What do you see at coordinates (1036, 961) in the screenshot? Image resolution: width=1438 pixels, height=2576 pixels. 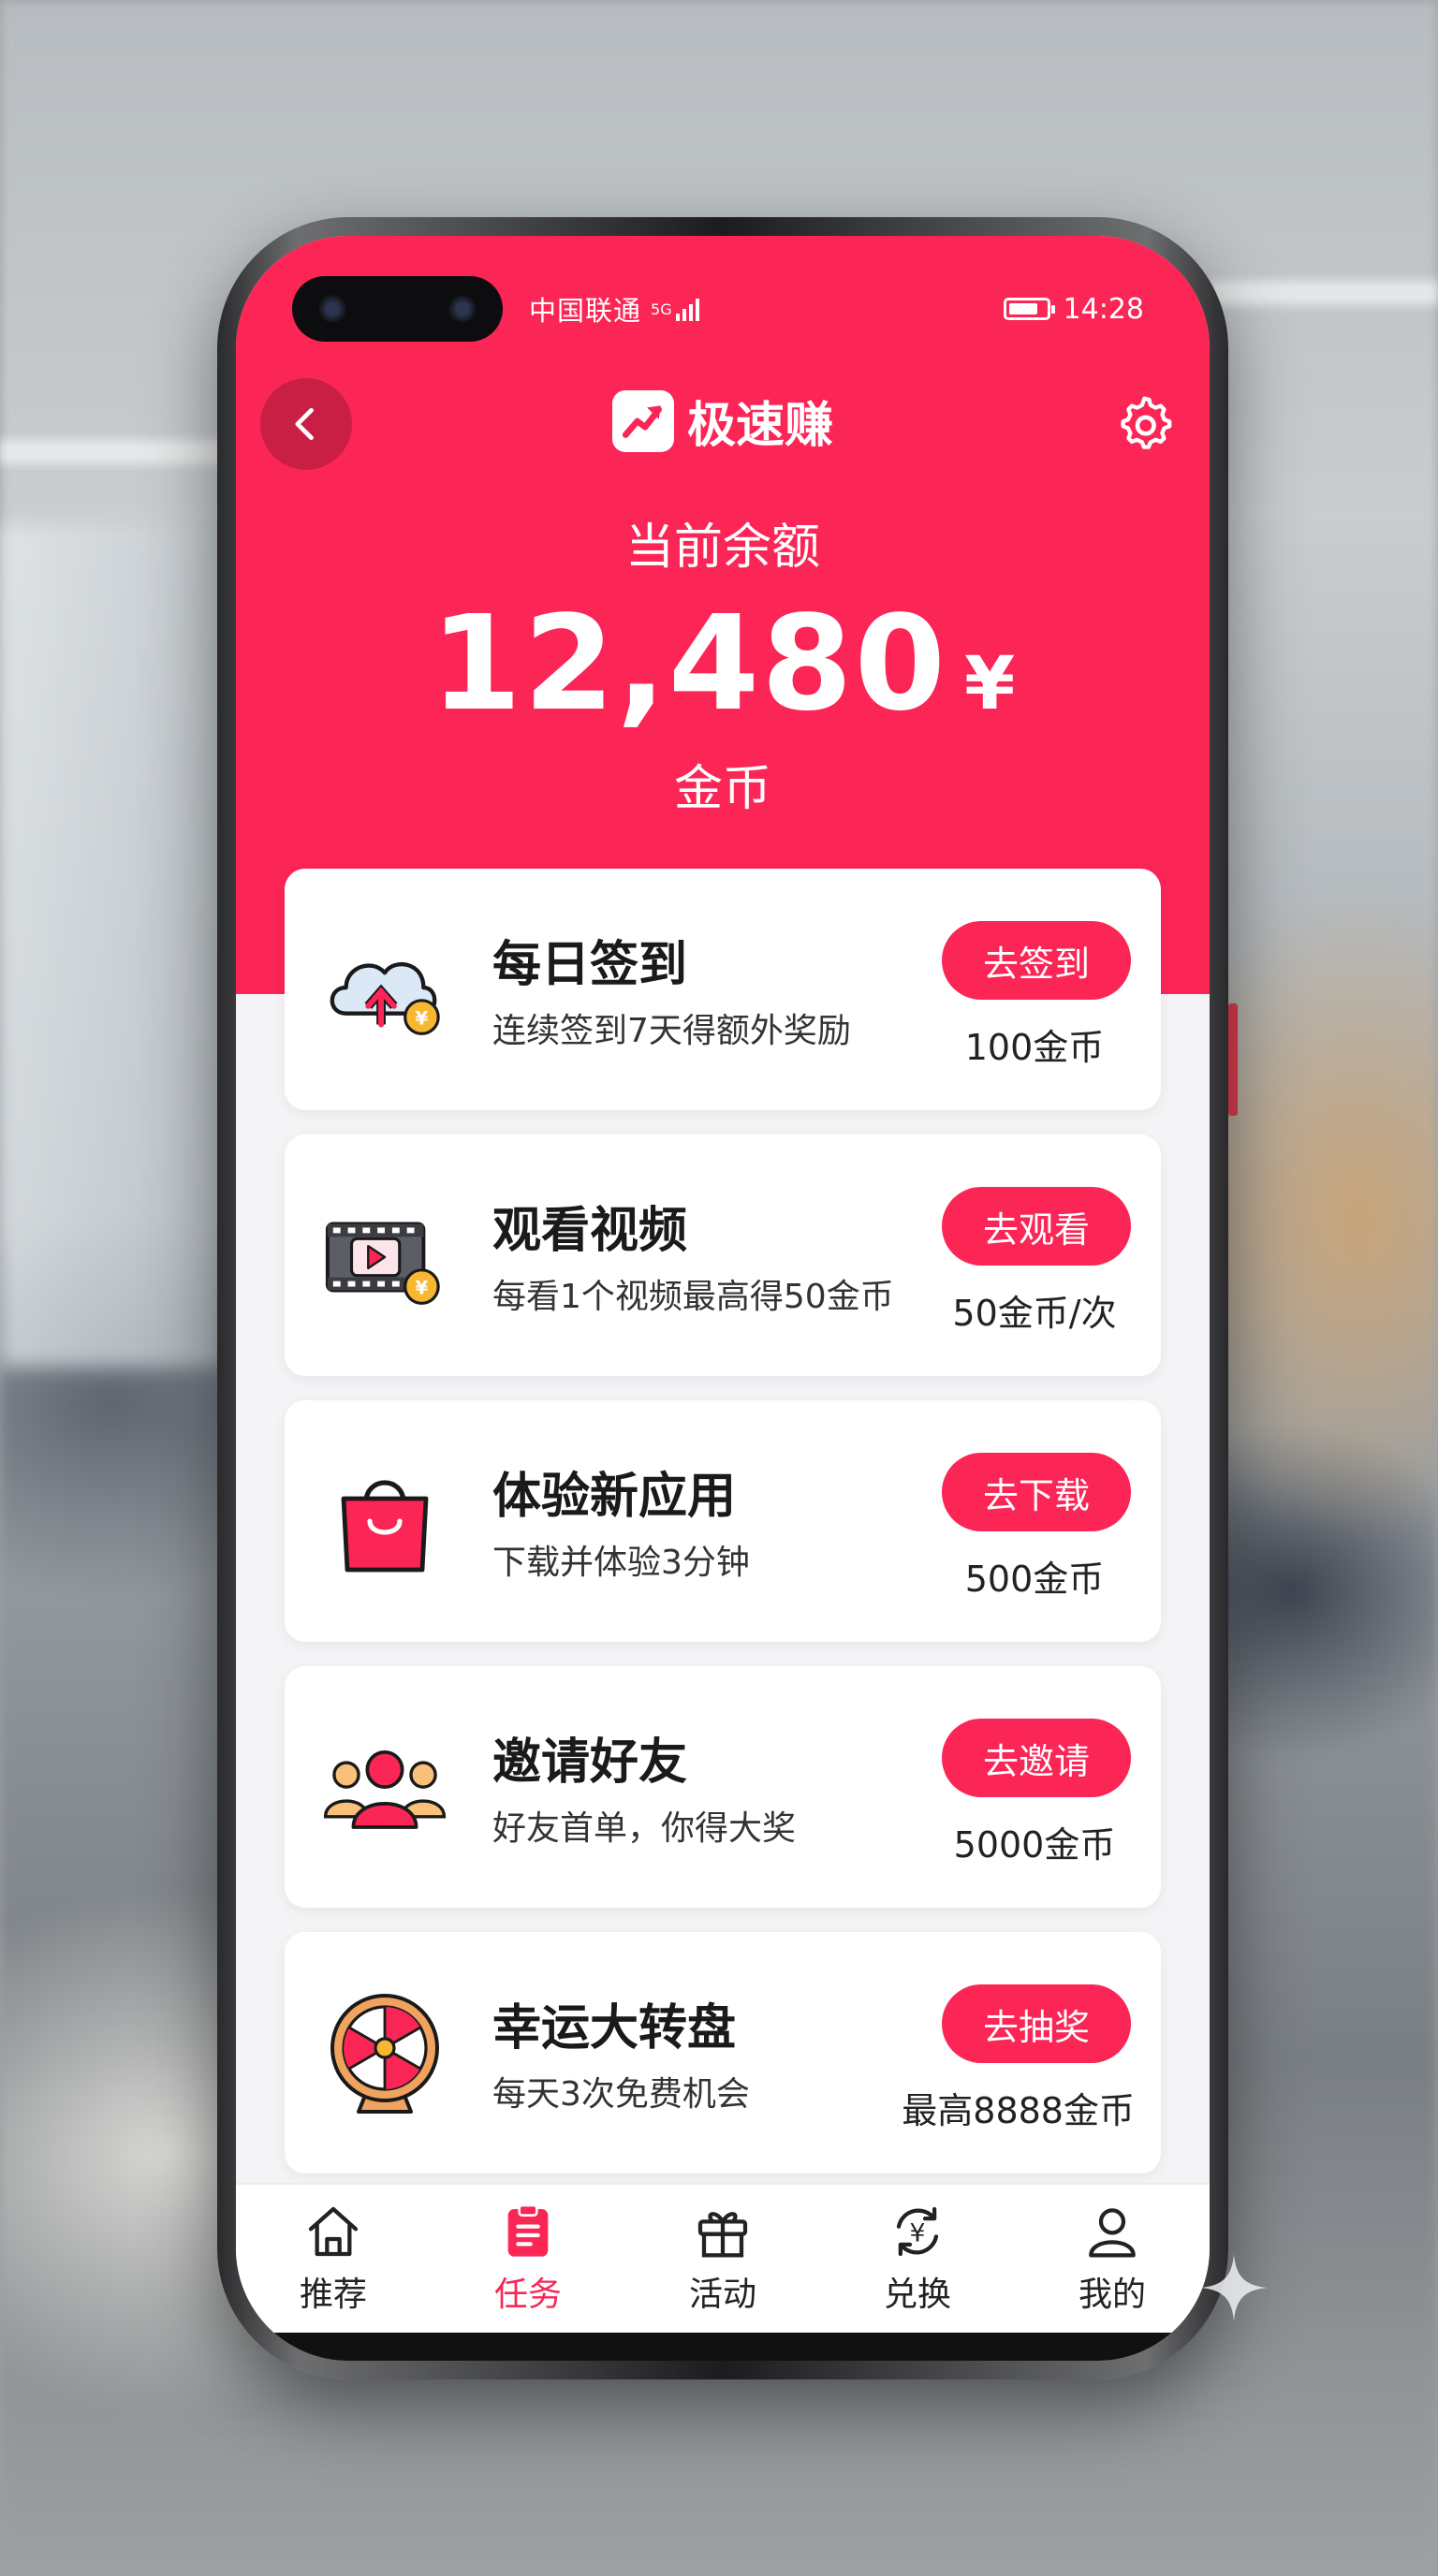 I see `checkin-button: 去签到` at bounding box center [1036, 961].